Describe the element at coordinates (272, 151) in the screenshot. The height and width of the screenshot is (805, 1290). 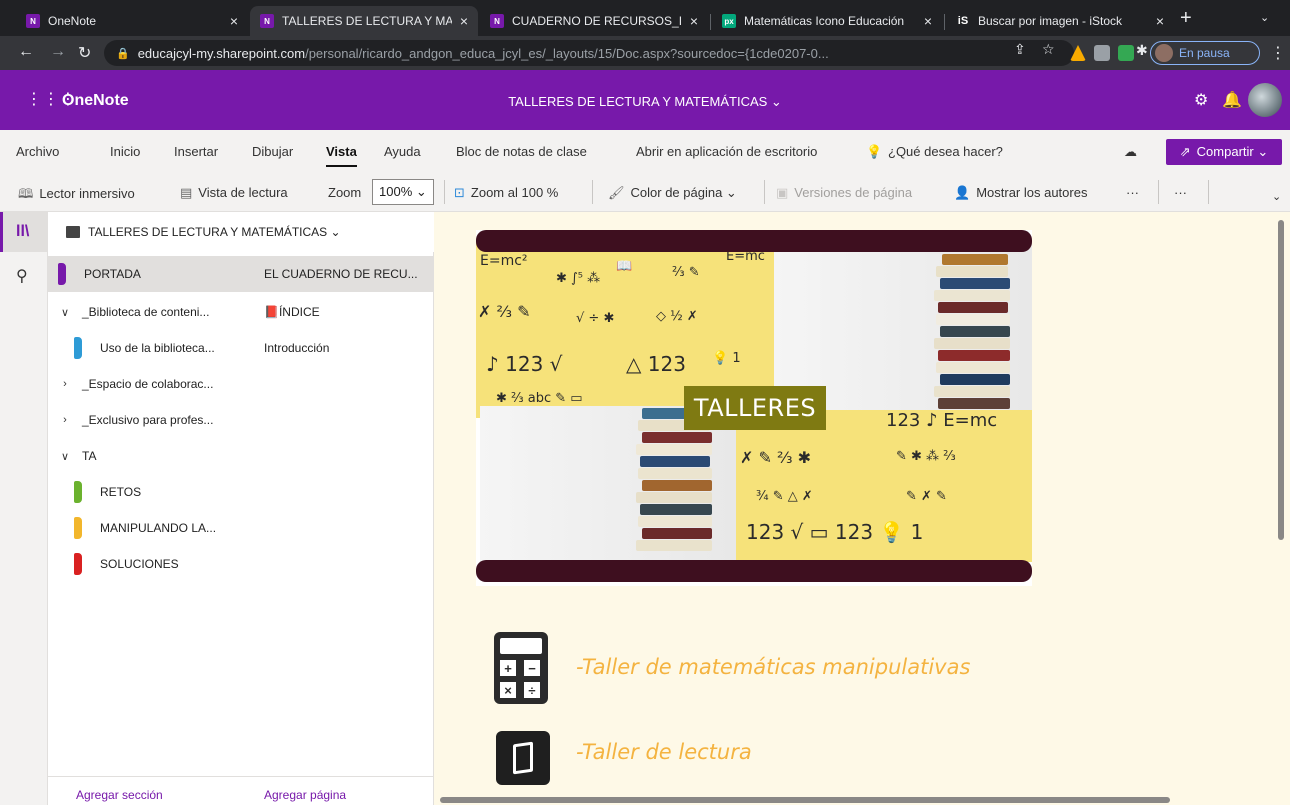
I see `menu-dibujar: Dibujar` at that location.